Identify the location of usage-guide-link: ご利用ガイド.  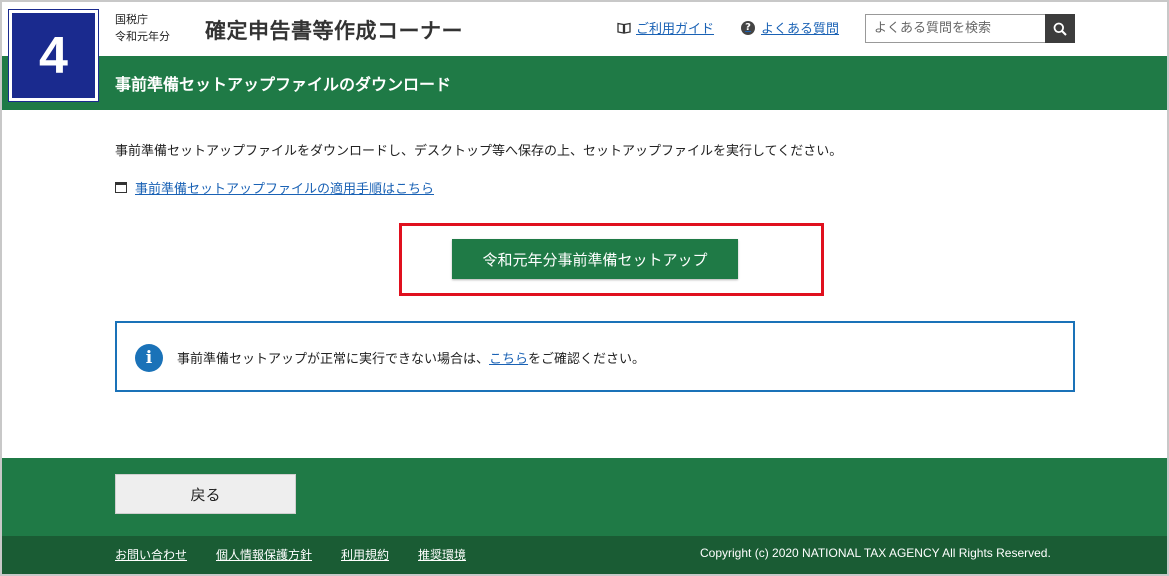
(665, 27).